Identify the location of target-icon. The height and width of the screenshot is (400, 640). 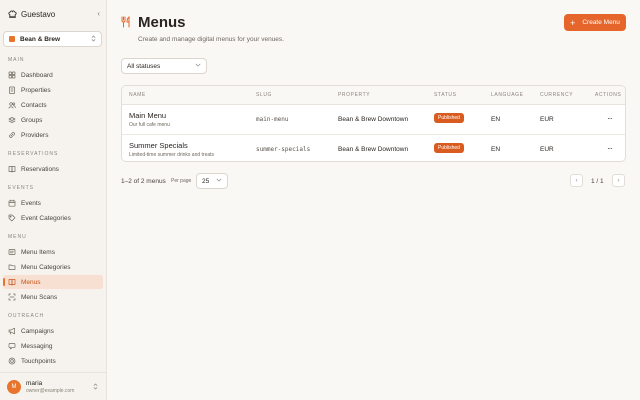
(12, 361).